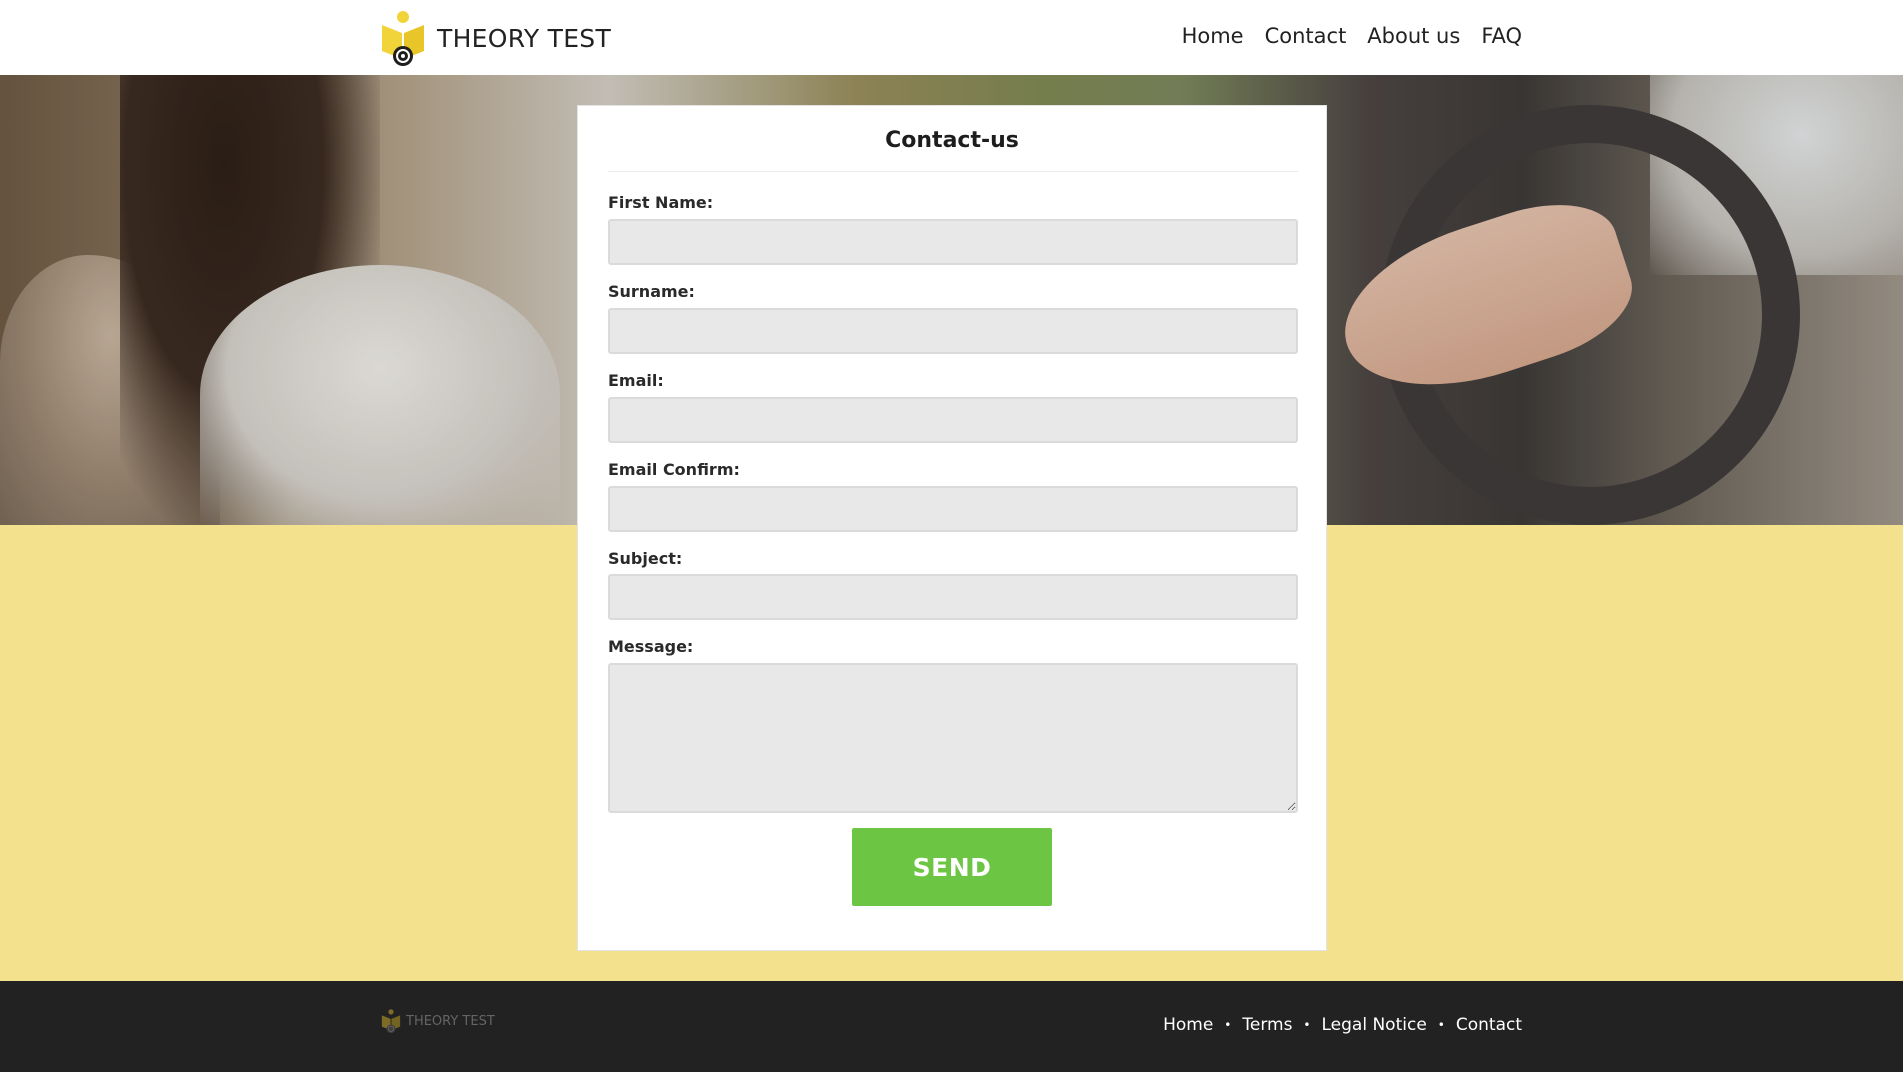 The height and width of the screenshot is (1072, 1903). What do you see at coordinates (1213, 36) in the screenshot?
I see `nav-home: Home` at bounding box center [1213, 36].